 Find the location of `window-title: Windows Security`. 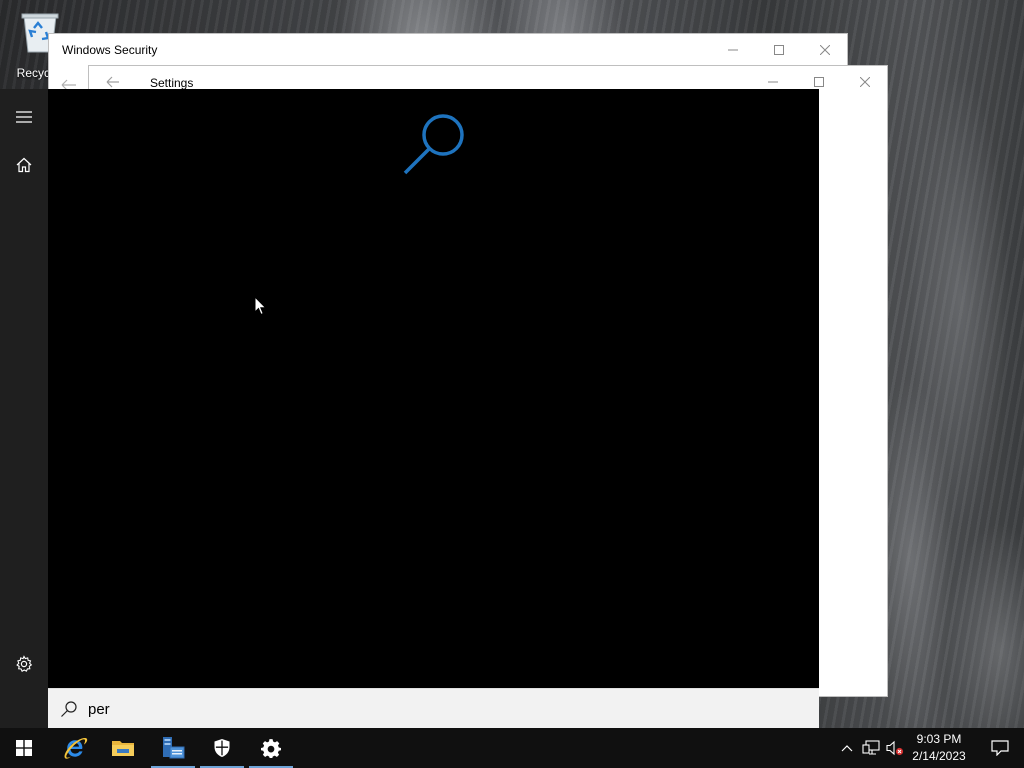

window-title: Windows Security is located at coordinates (110, 50).